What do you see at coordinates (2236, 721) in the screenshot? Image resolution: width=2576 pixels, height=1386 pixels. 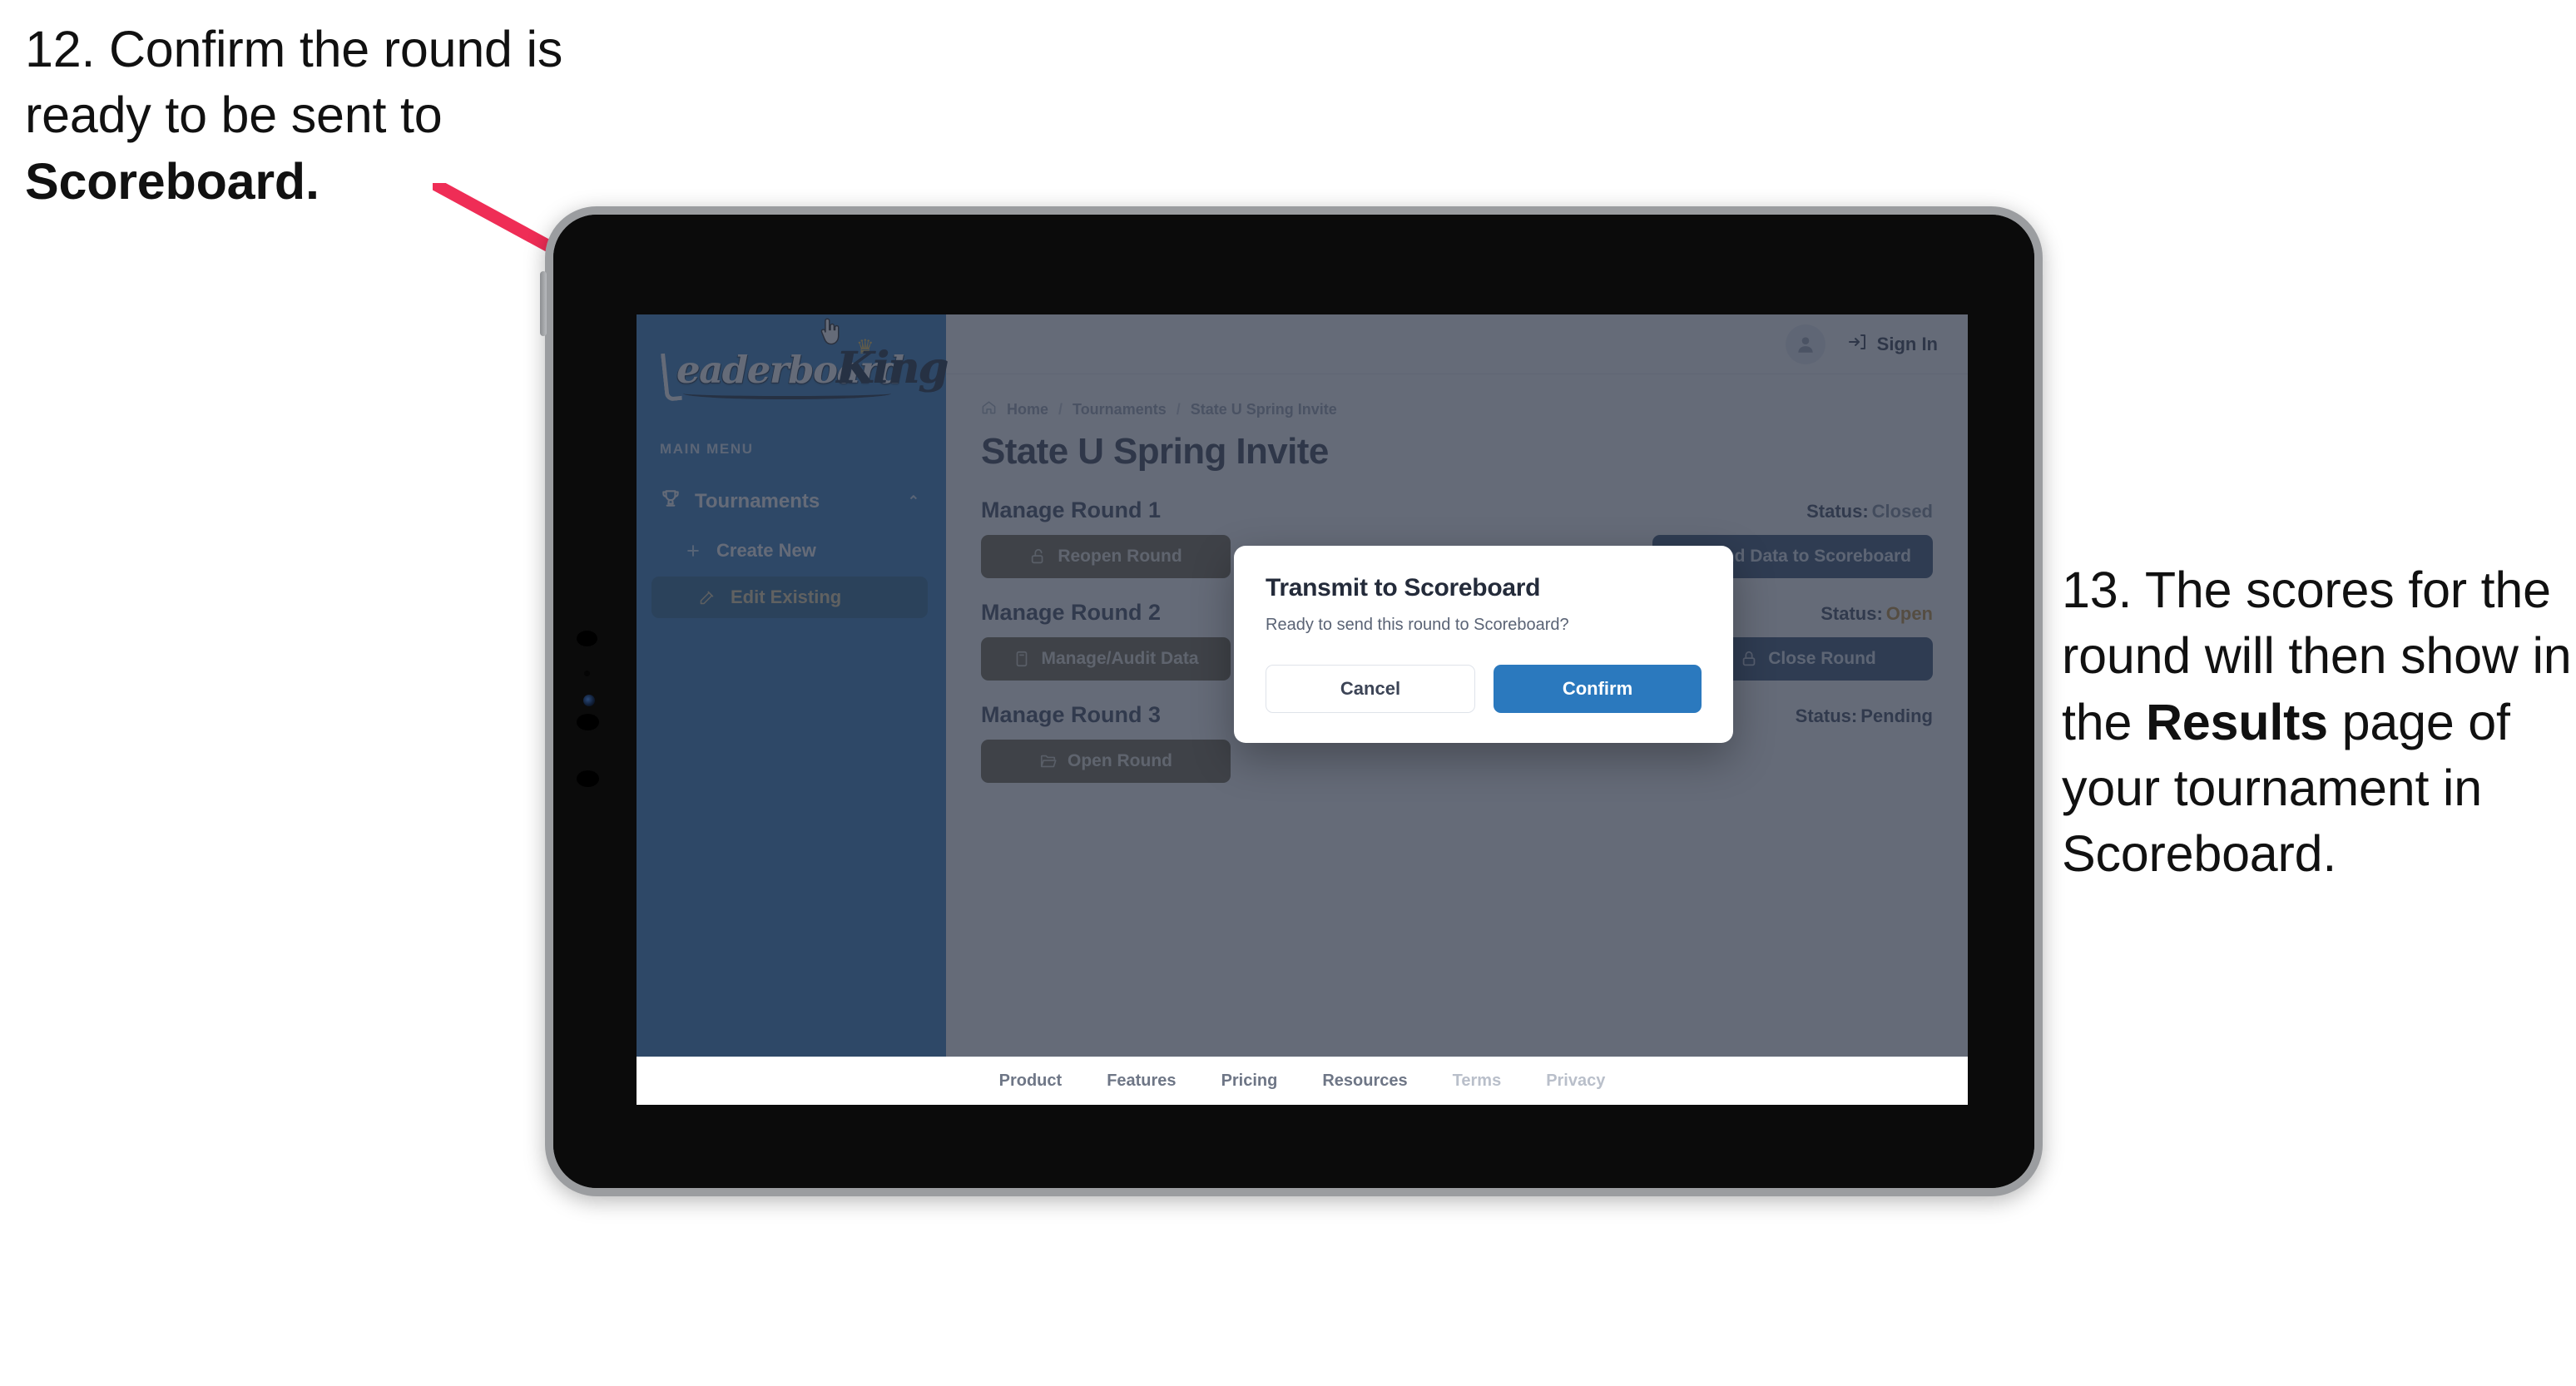 I see `annotation-step-13-bold: Results` at bounding box center [2236, 721].